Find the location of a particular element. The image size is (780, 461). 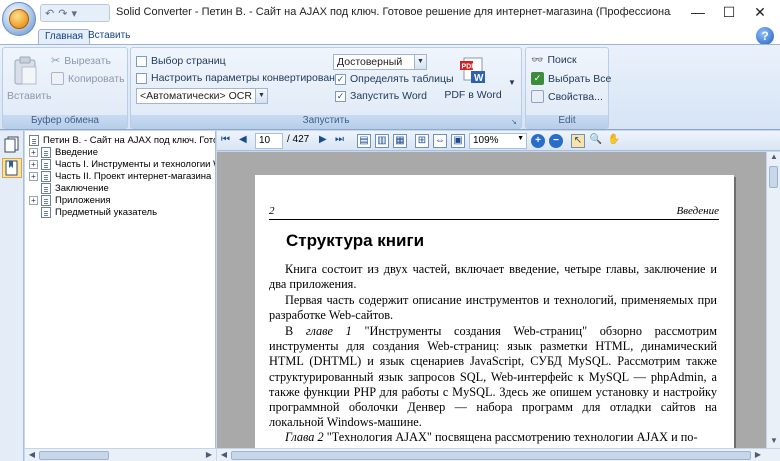

facing-view-icon: ▦ is located at coordinates (400, 141).